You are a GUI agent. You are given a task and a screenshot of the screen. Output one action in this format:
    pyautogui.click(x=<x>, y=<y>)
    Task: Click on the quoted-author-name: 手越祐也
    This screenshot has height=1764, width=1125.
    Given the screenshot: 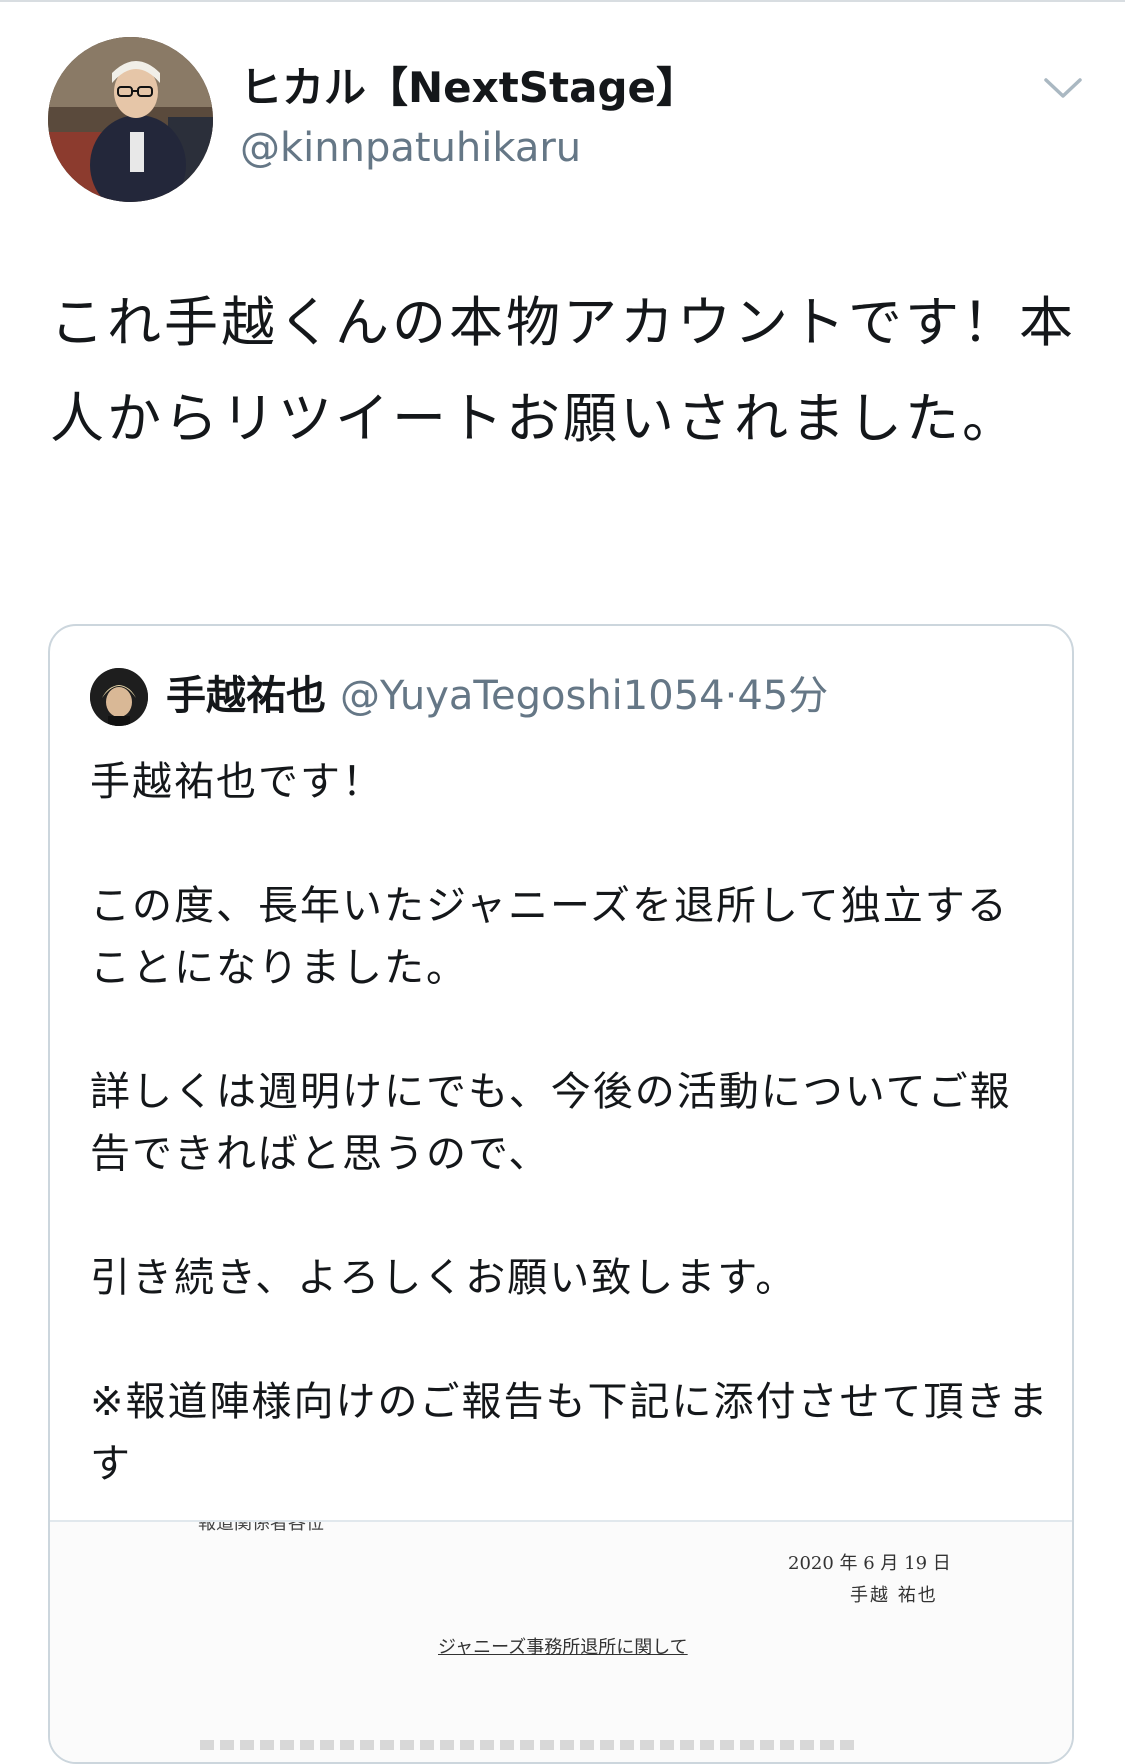 What is the action you would take?
    pyautogui.click(x=246, y=696)
    